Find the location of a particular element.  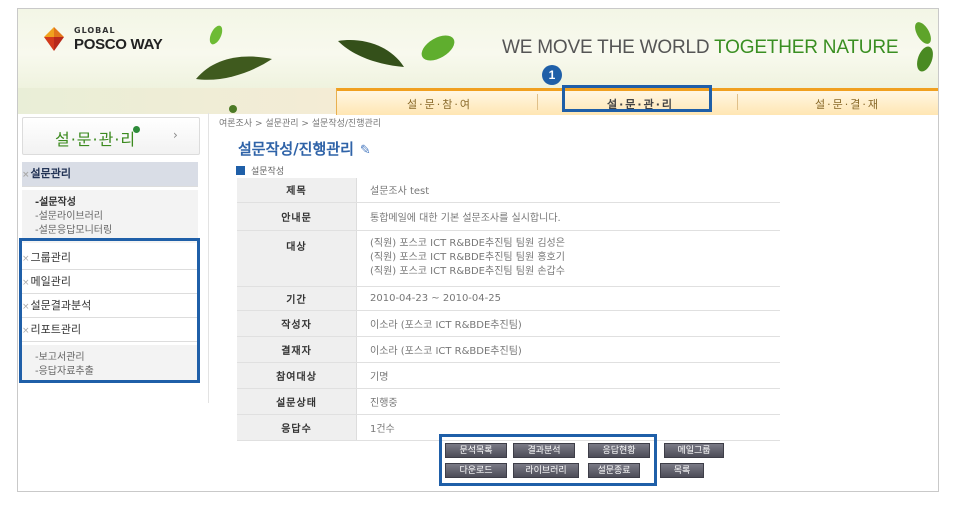

nav-bar-spacer is located at coordinates (177, 101).